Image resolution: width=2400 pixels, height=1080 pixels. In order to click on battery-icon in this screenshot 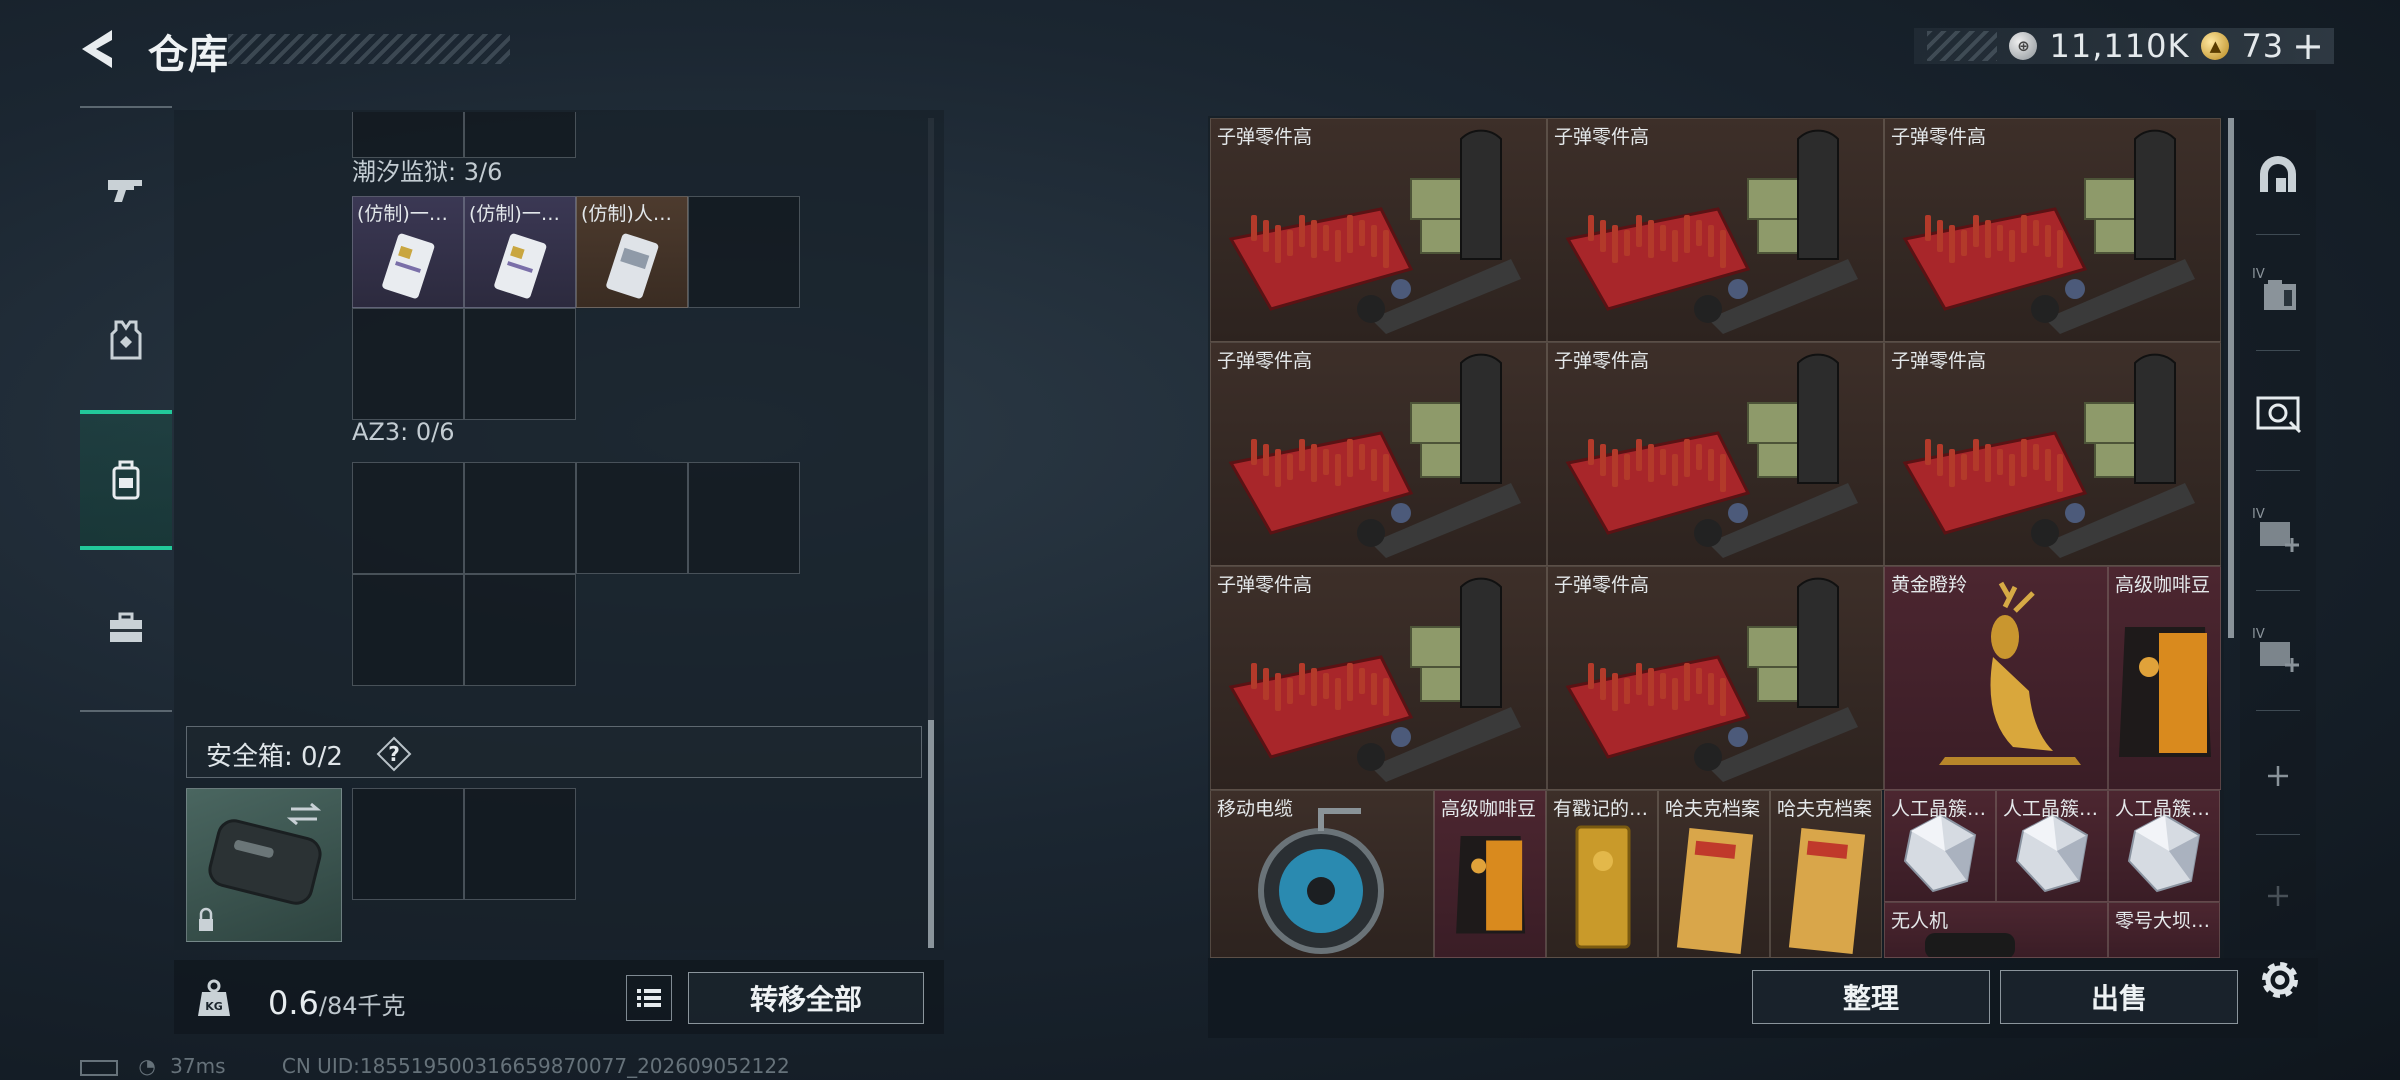, I will do `click(99, 1067)`.